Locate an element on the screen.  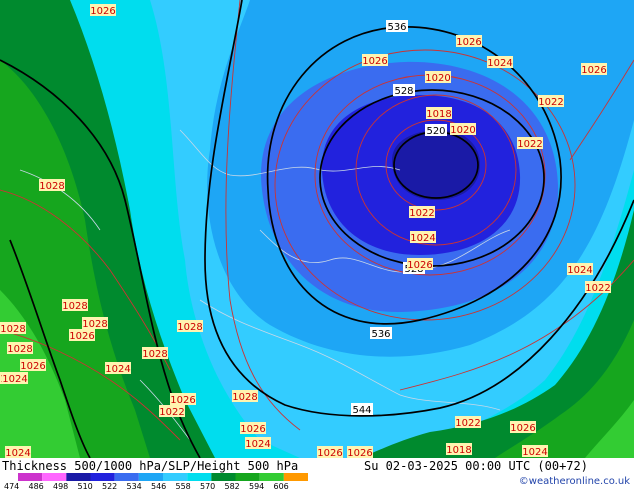
credit-link: ©weatheronline.co.uk is located at coordinates (574, 481).